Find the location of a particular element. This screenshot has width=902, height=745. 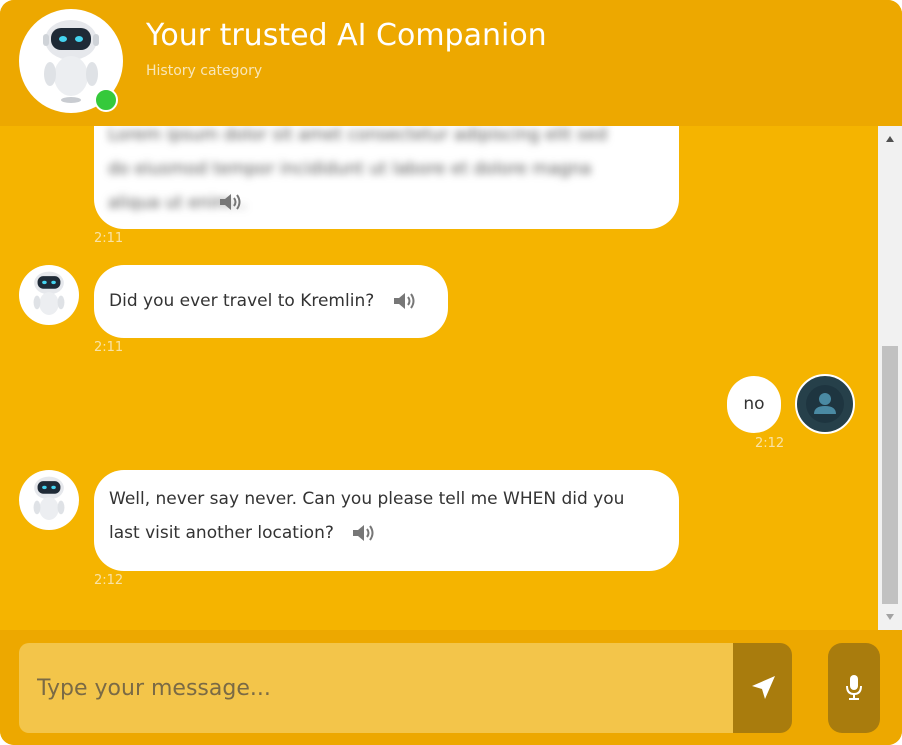

send-icon is located at coordinates (763, 687).